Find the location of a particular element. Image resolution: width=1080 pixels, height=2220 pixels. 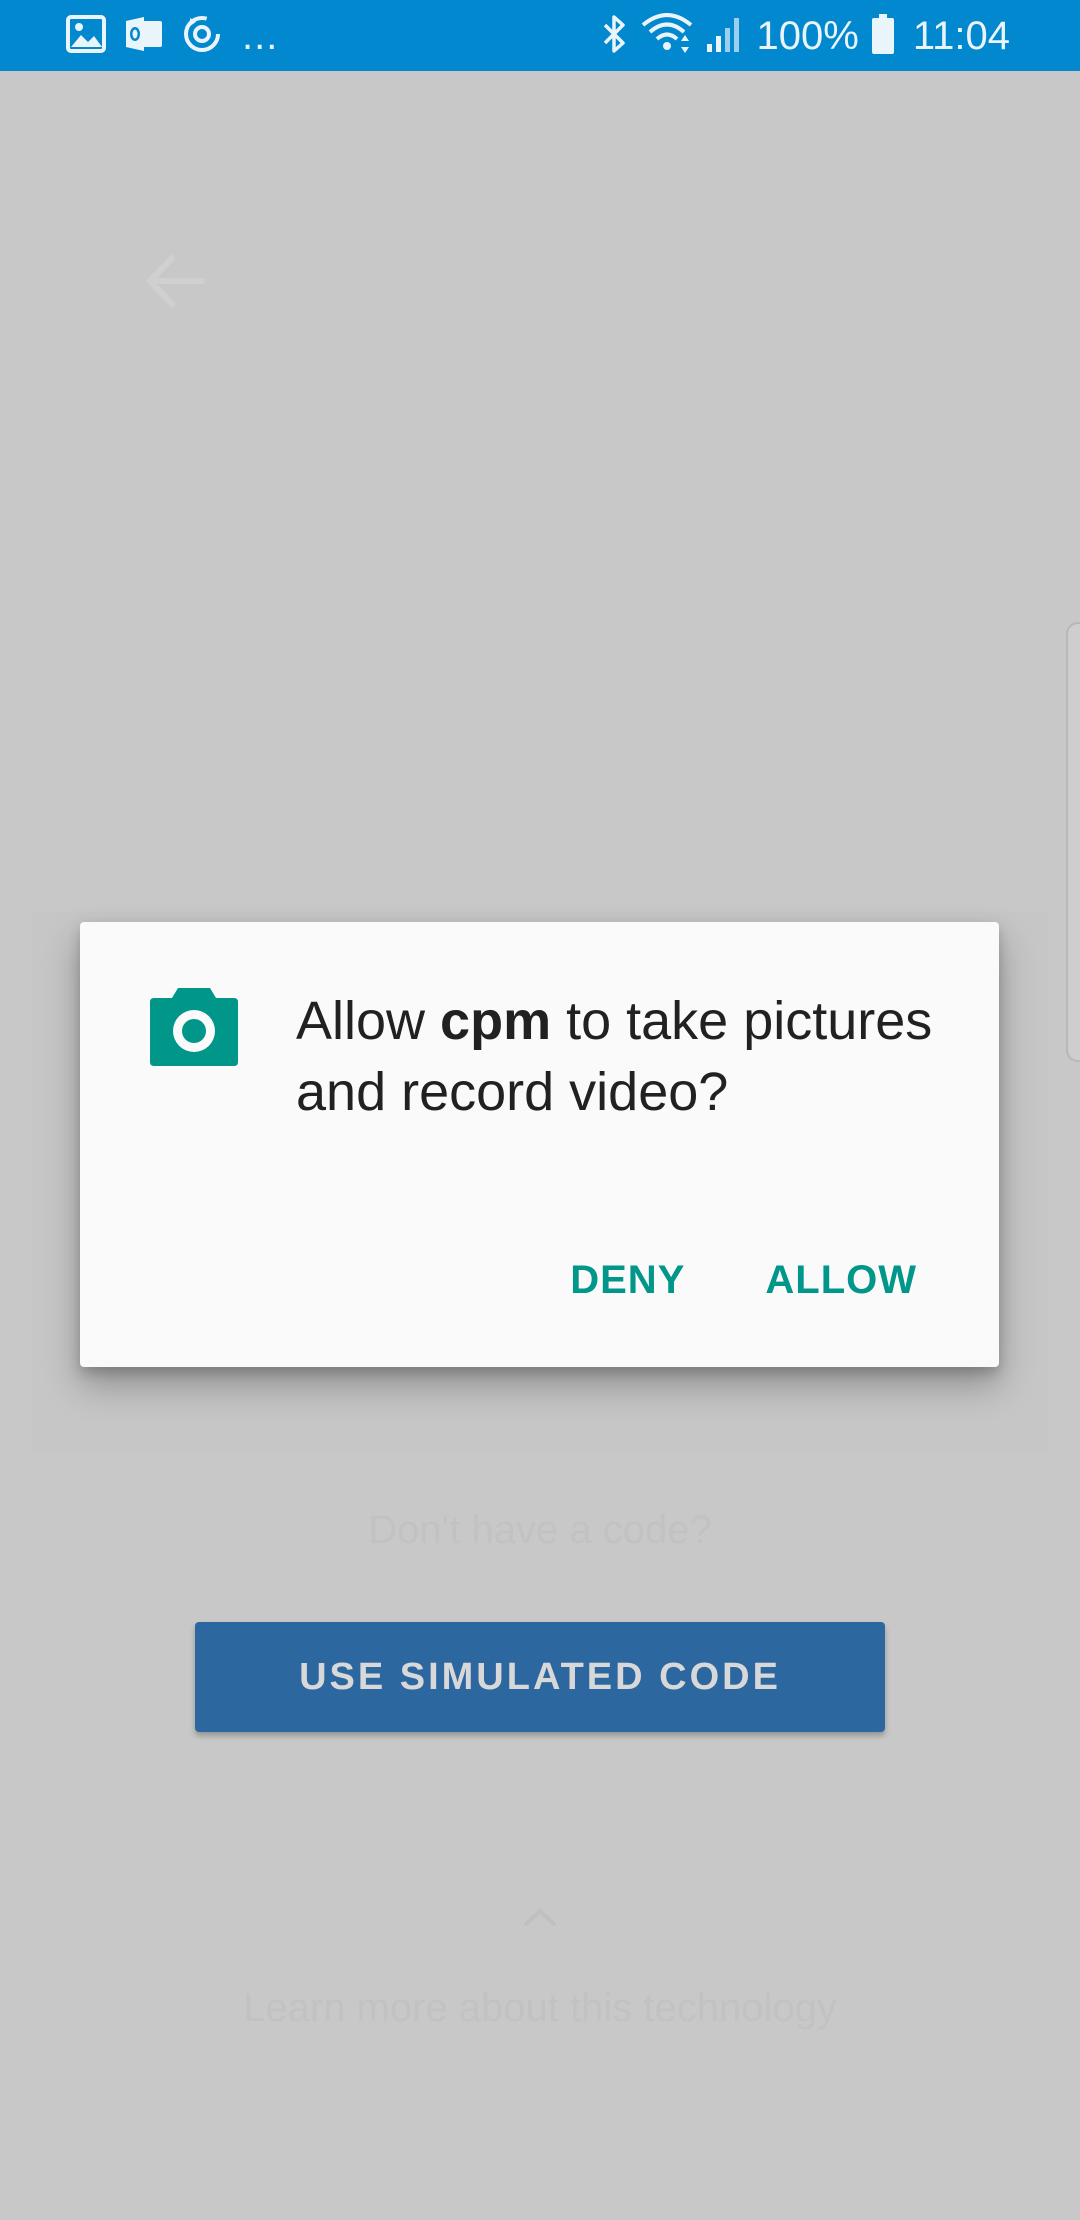

system-status-icons: 100% 11:04 is located at coordinates (805, 36).